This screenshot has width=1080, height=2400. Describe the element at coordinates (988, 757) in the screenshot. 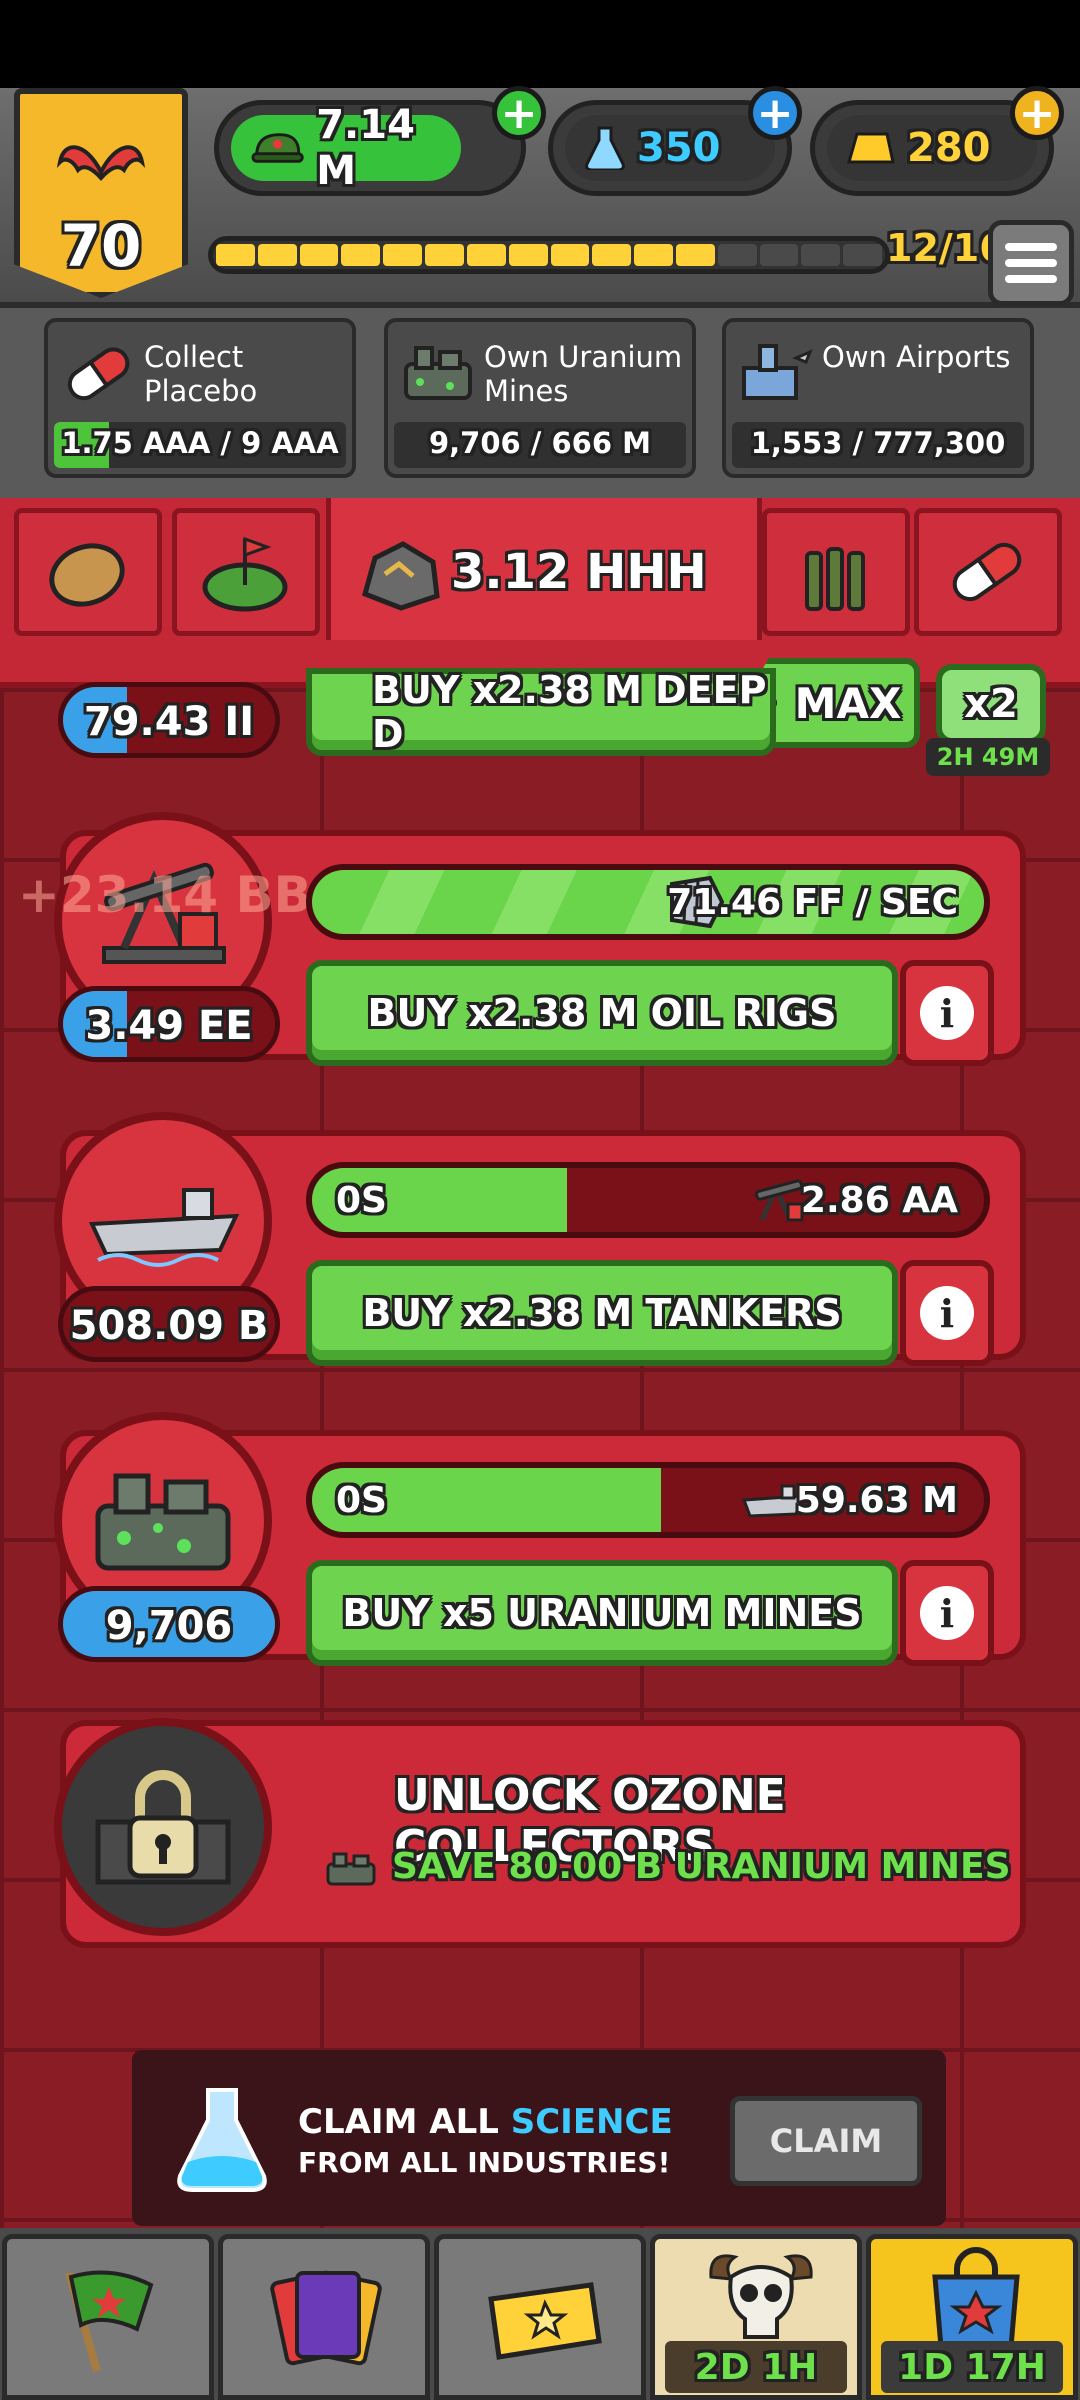

I see `boost-timer: 2H 49M` at that location.